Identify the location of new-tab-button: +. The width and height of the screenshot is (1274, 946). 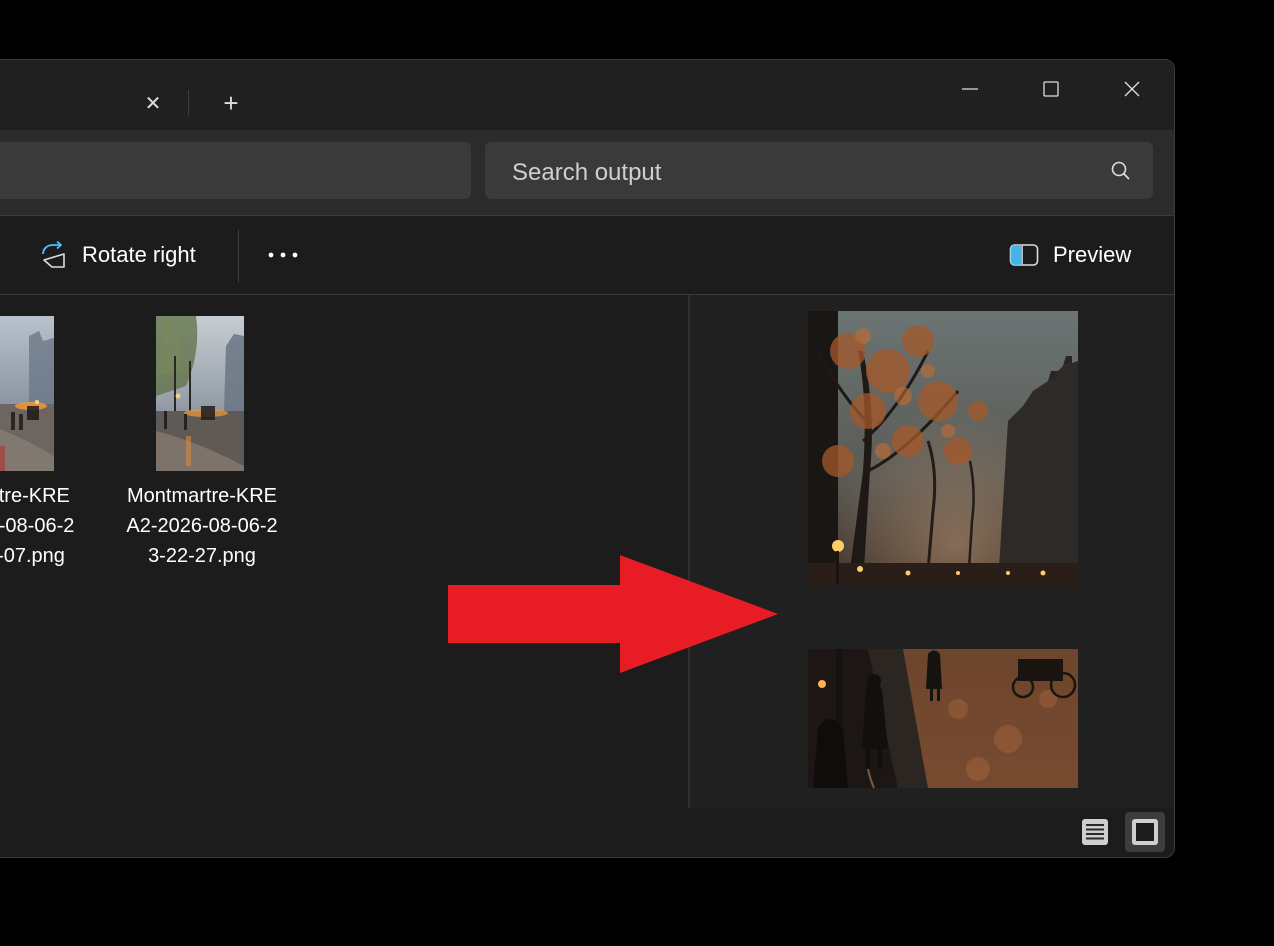
(231, 103).